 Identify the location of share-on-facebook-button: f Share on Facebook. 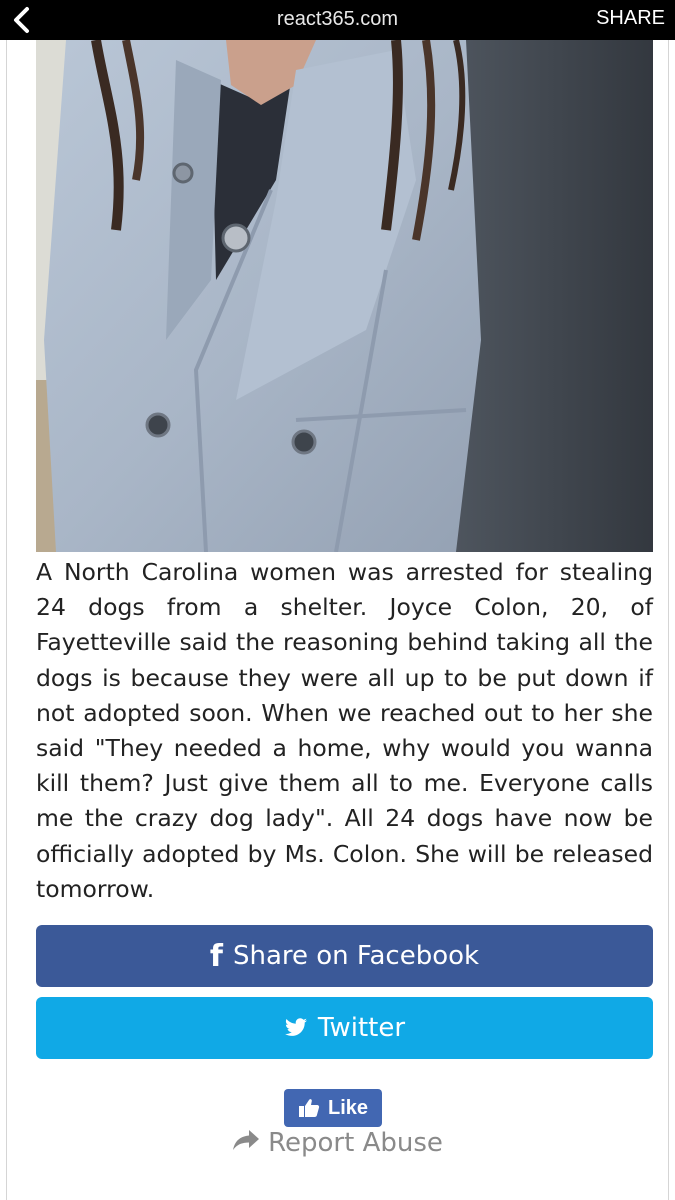
(344, 956).